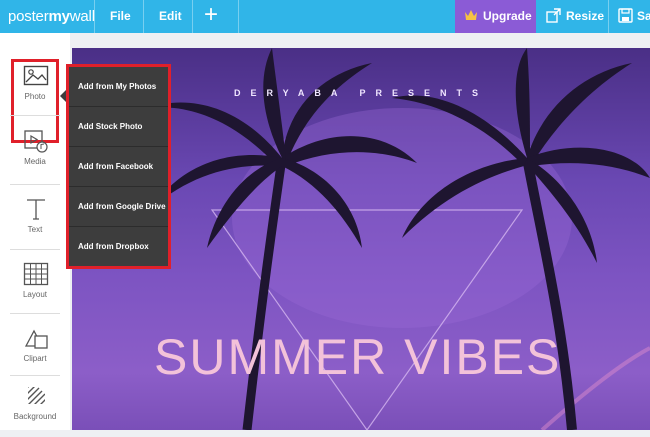  Describe the element at coordinates (643, 16) in the screenshot. I see `save-button: Sa` at that location.